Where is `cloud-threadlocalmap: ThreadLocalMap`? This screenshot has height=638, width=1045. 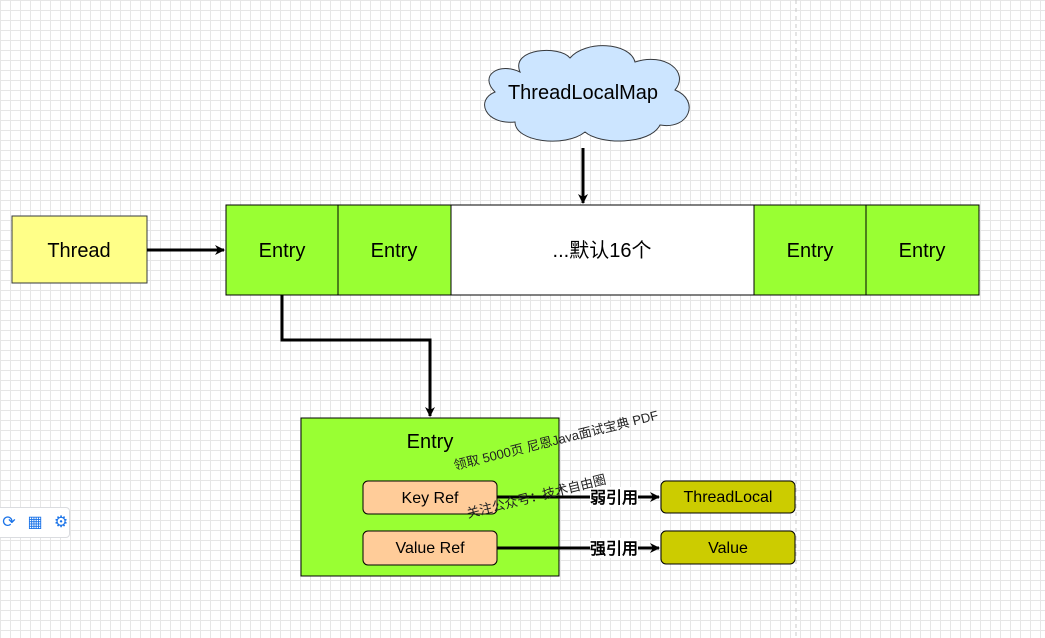 cloud-threadlocalmap: ThreadLocalMap is located at coordinates (587, 93).